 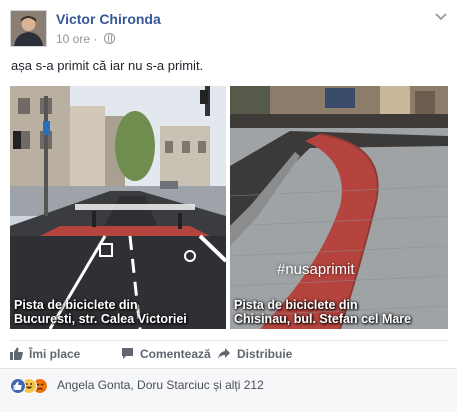 What do you see at coordinates (28, 28) in the screenshot?
I see `avatar` at bounding box center [28, 28].